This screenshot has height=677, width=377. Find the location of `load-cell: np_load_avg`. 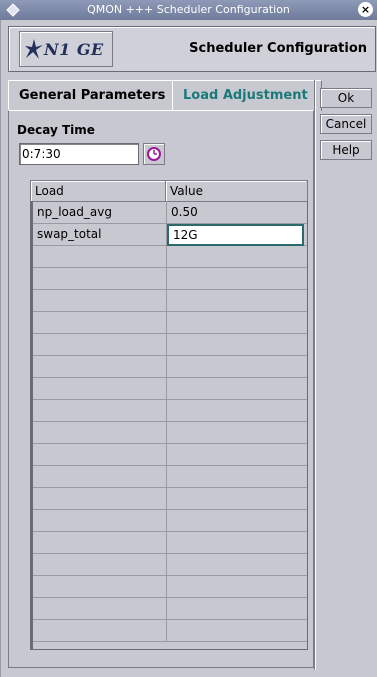

load-cell: np_load_avg is located at coordinates (100, 212).